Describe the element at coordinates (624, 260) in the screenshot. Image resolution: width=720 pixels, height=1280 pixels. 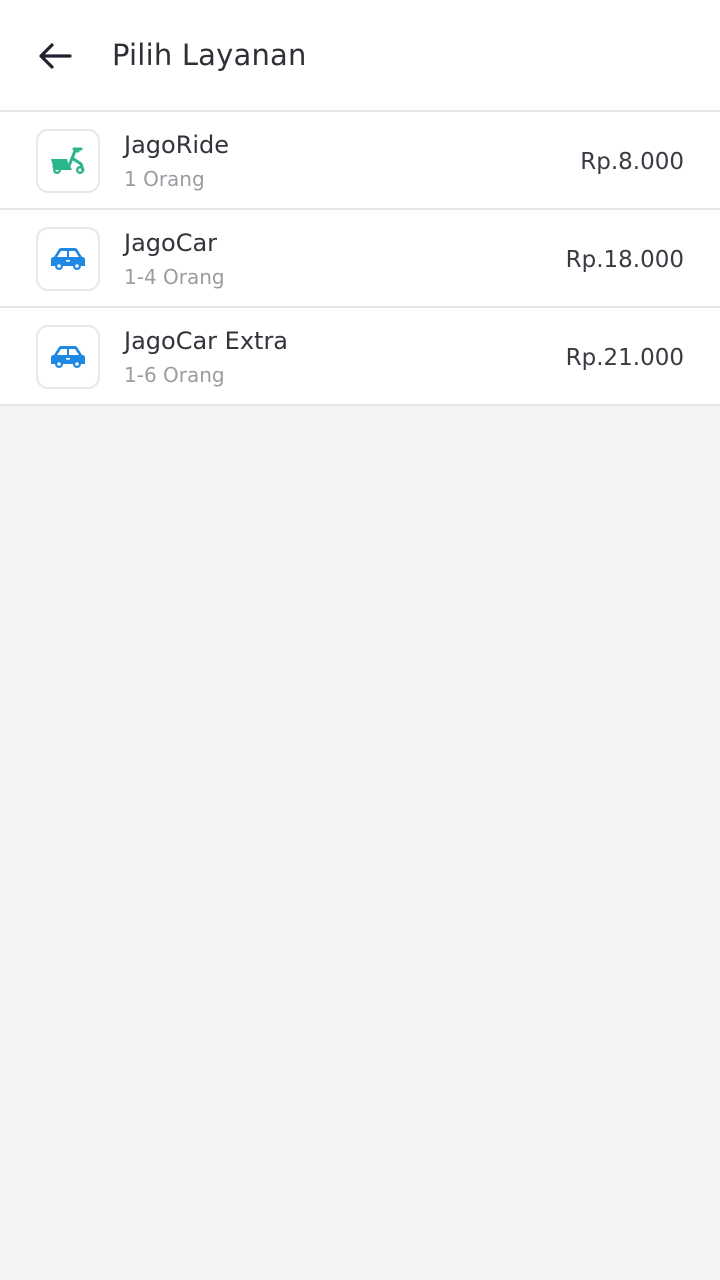
I see `service-price: Rp.18.000` at that location.